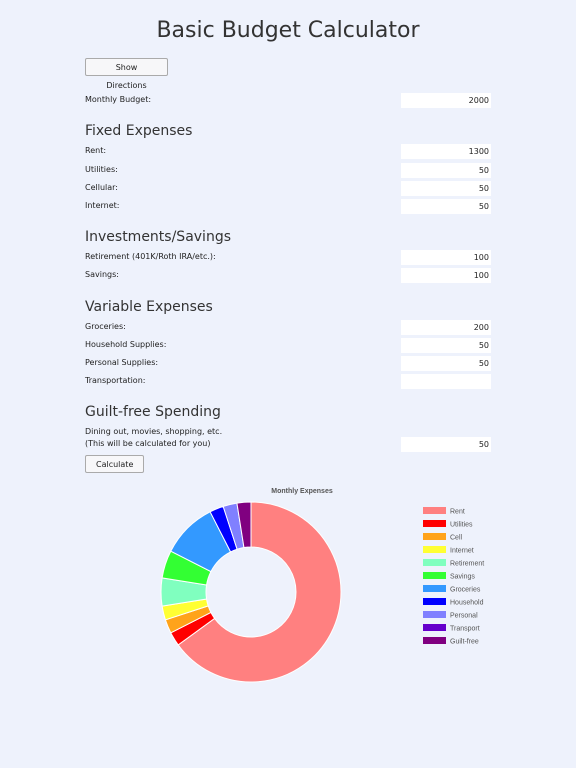  What do you see at coordinates (464, 642) in the screenshot?
I see `legend-label-guilt-free: Guilt-free` at bounding box center [464, 642].